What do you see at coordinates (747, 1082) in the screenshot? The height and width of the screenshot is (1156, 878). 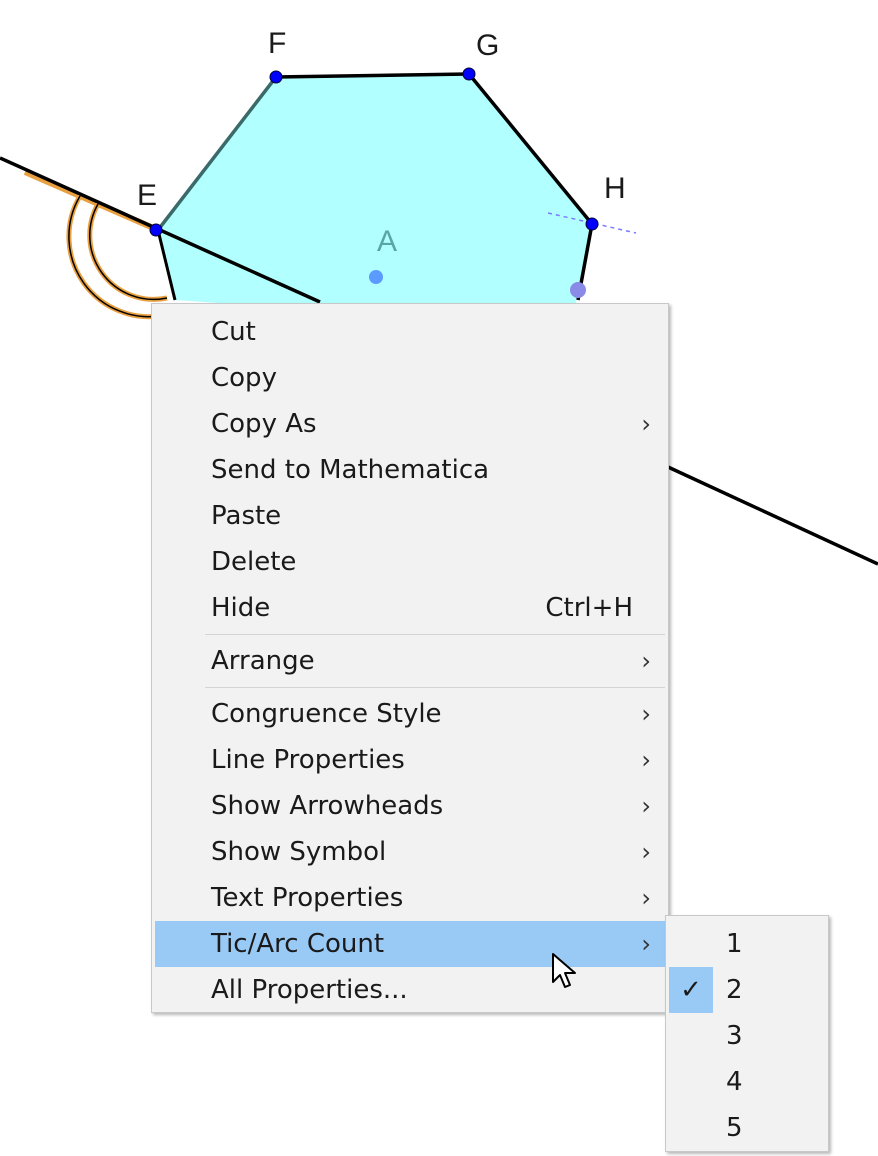 I see `submenu-item-4: 4` at bounding box center [747, 1082].